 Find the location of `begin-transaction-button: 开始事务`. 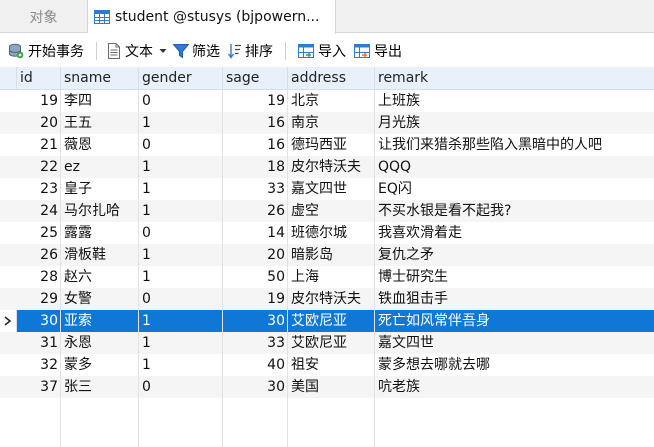

begin-transaction-button: 开始事务 is located at coordinates (46, 50).